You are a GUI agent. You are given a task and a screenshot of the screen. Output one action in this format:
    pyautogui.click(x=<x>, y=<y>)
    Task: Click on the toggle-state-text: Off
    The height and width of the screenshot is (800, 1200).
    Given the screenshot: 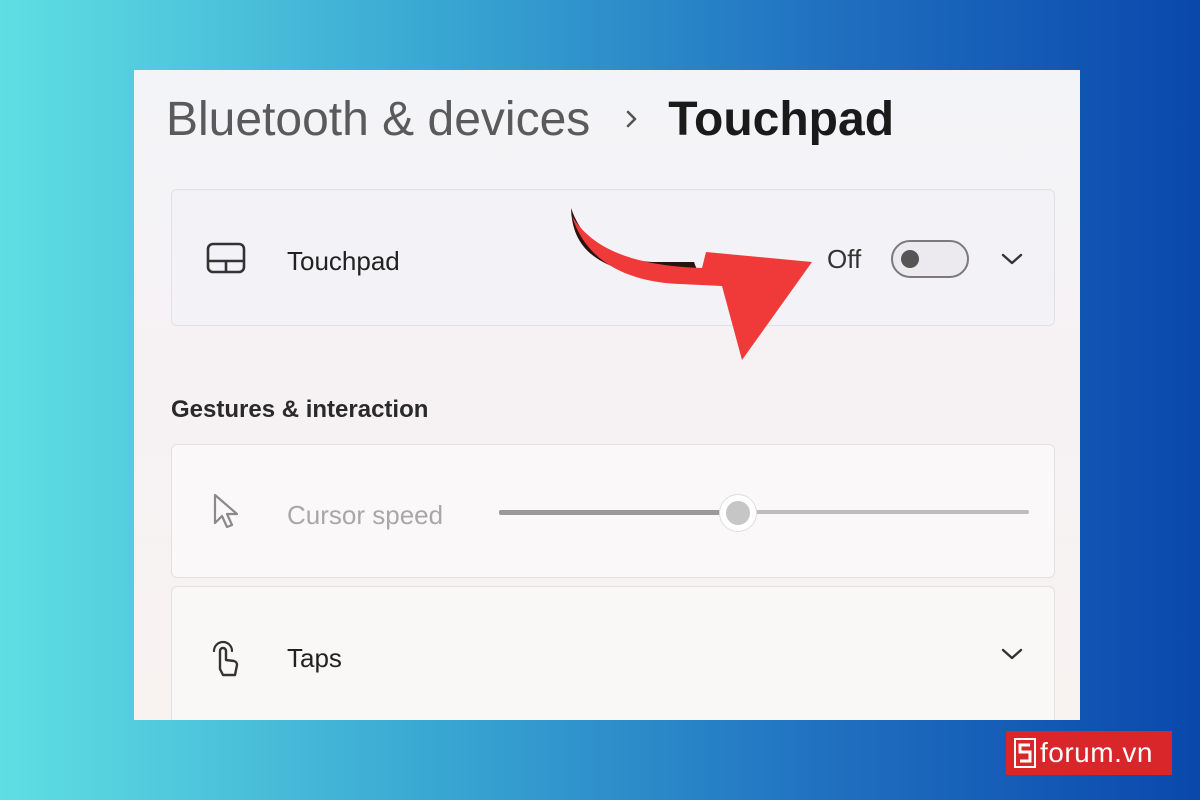 What is the action you would take?
    pyautogui.click(x=844, y=259)
    